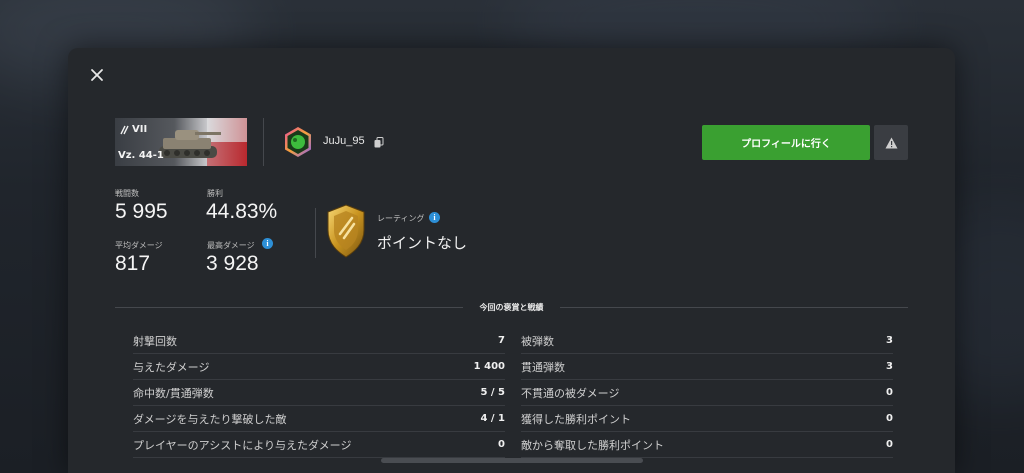 The width and height of the screenshot is (1024, 473). What do you see at coordinates (242, 211) in the screenshot?
I see `winrate-value: 44.83%` at bounding box center [242, 211].